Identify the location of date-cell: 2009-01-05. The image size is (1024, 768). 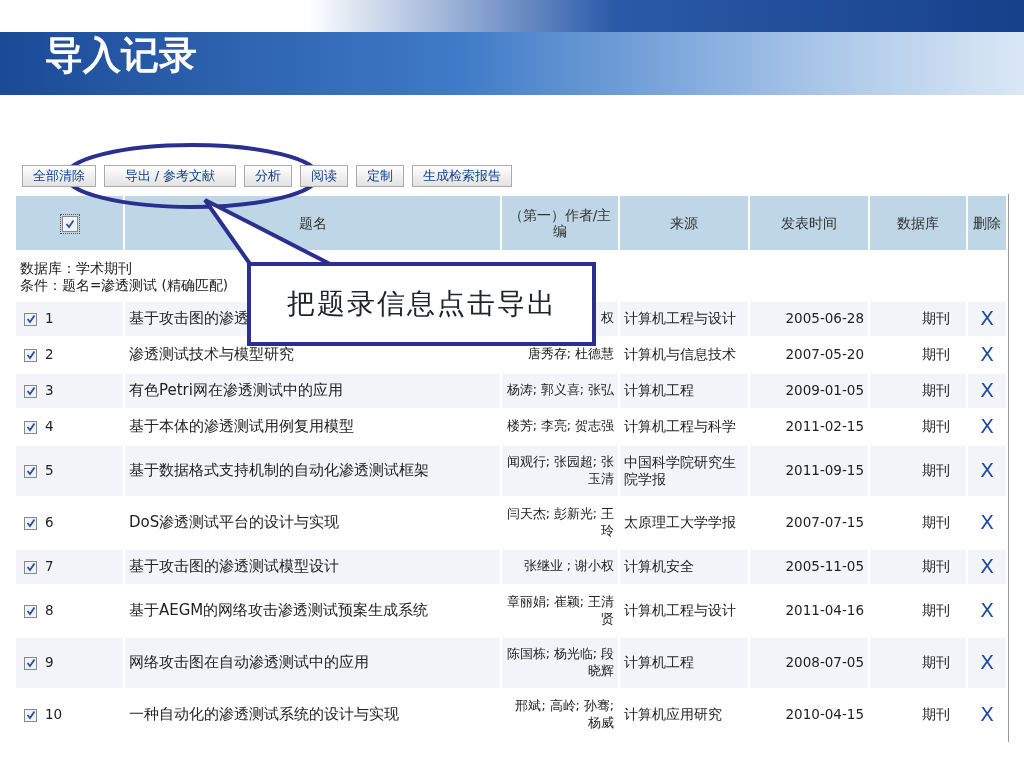
(824, 390).